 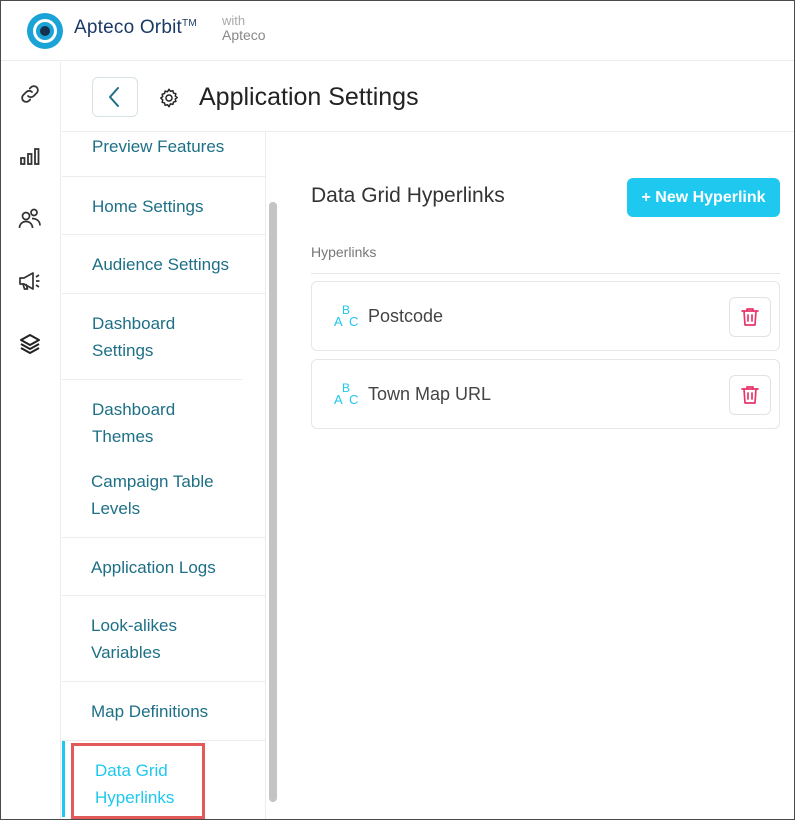 I want to click on back-button, so click(x=115, y=97).